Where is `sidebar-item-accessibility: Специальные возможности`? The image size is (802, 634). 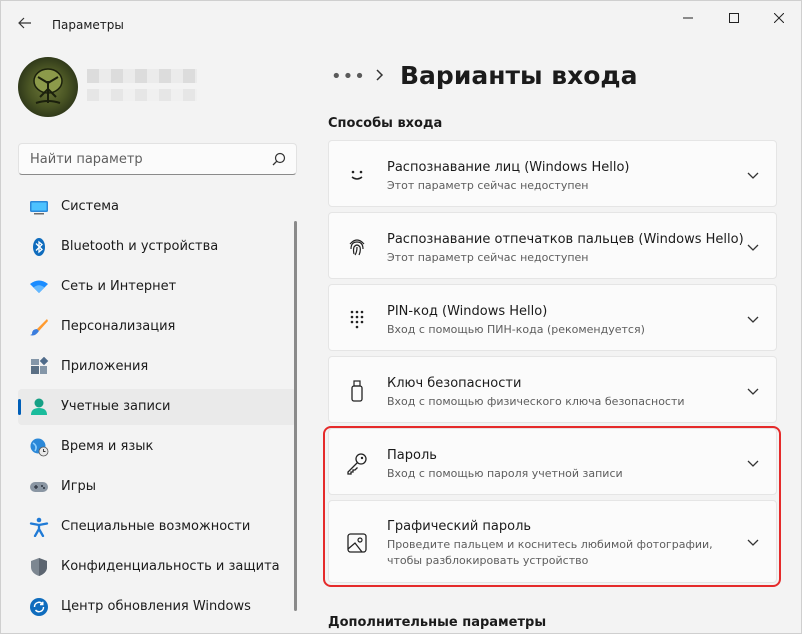
sidebar-item-accessibility: Специальные возможности is located at coordinates (157, 527).